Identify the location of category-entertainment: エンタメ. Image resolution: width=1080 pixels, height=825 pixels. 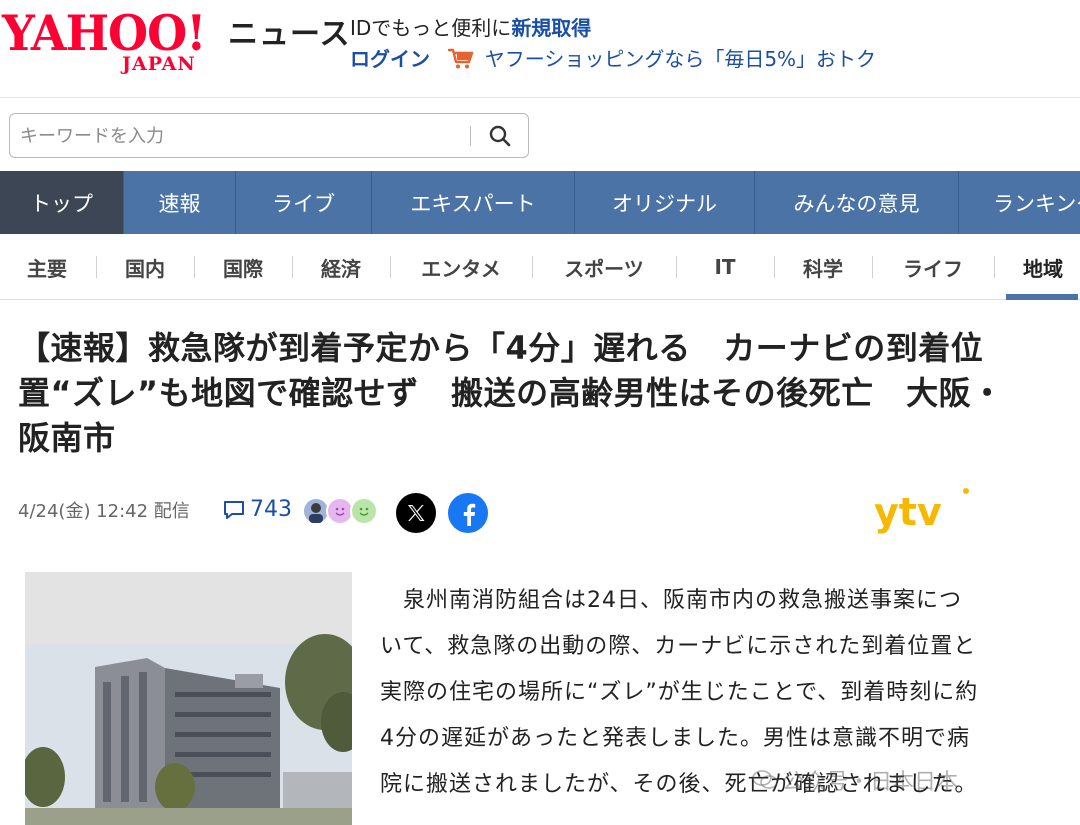
(461, 267).